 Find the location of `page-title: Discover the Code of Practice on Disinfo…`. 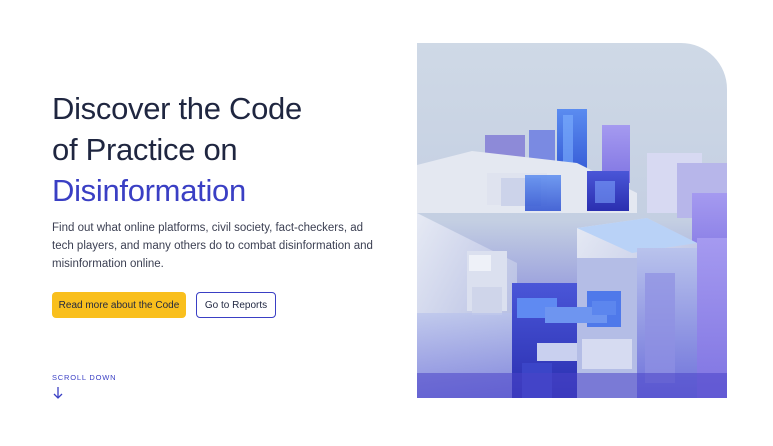

page-title: Discover the Code of Practice on Disinfo… is located at coordinates (222, 149).